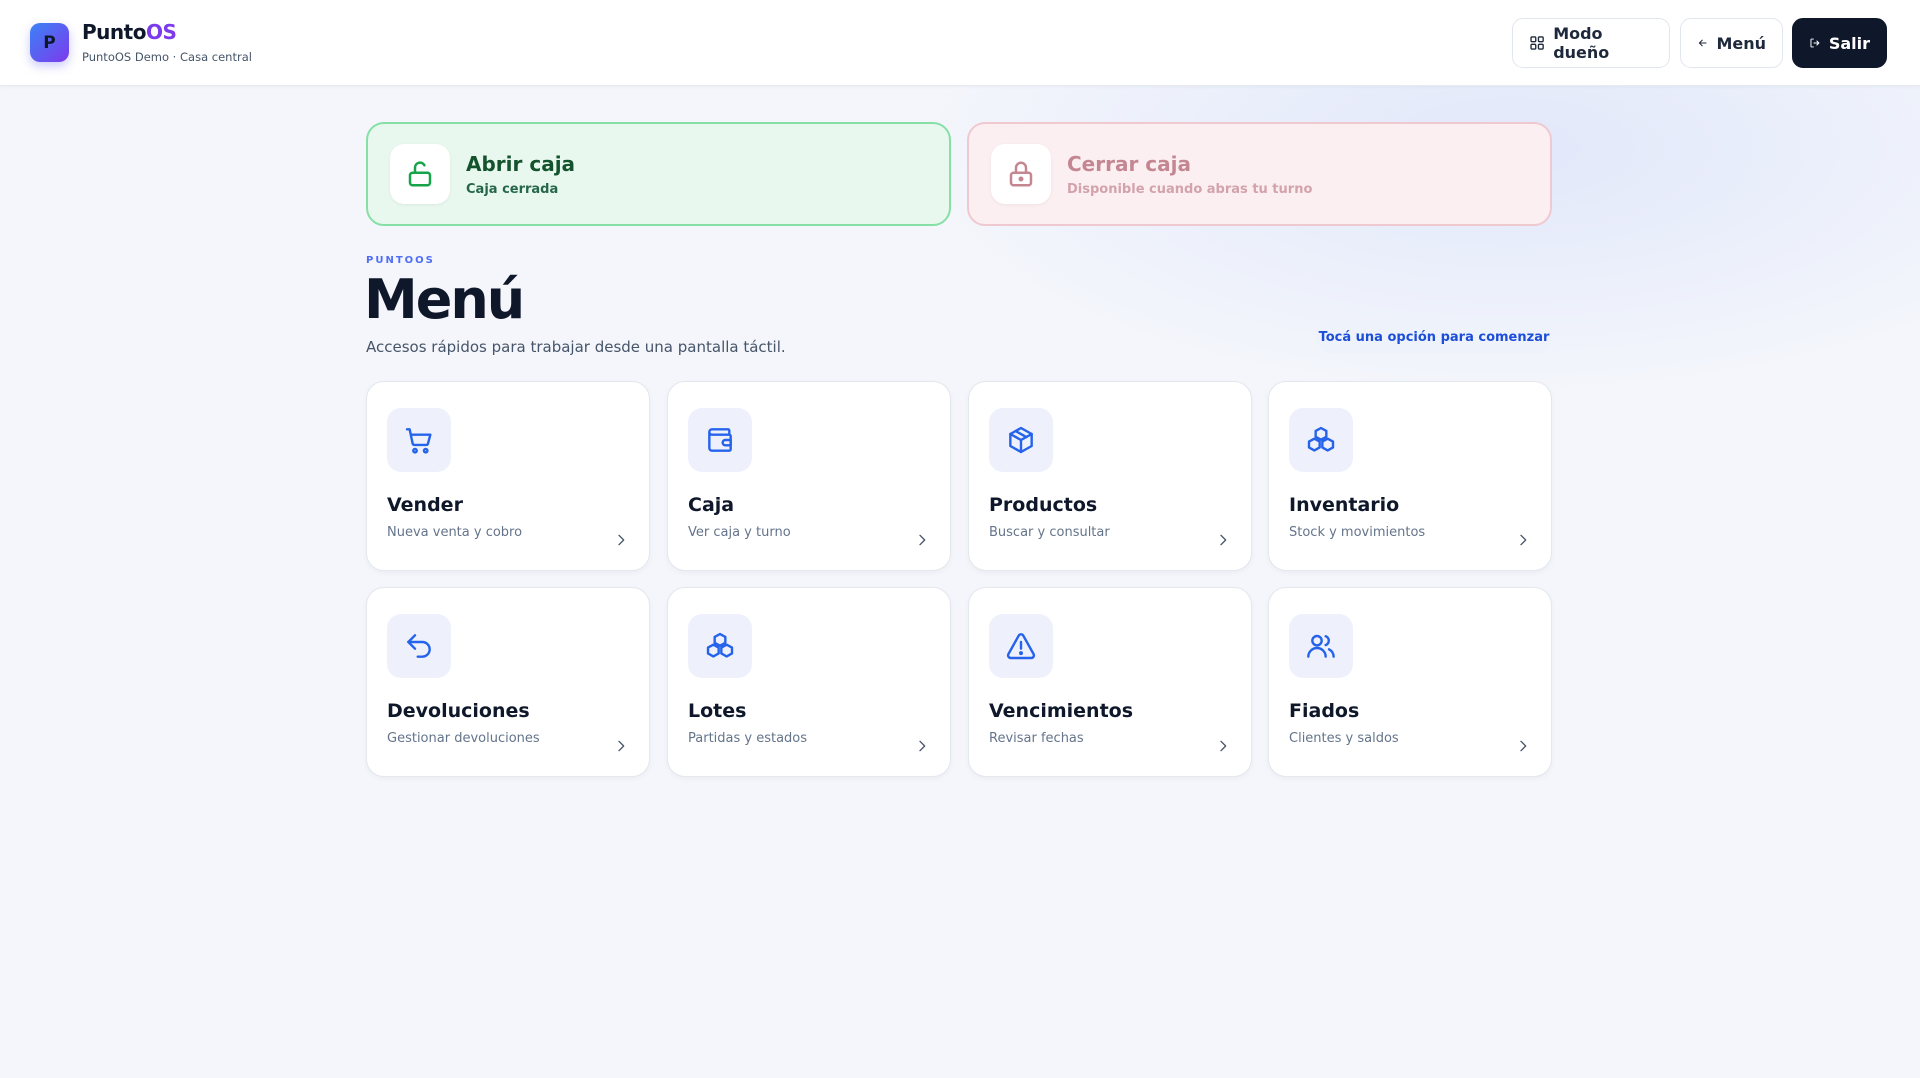 This screenshot has width=1920, height=1078. Describe the element at coordinates (419, 440) in the screenshot. I see `cart-icon` at that location.